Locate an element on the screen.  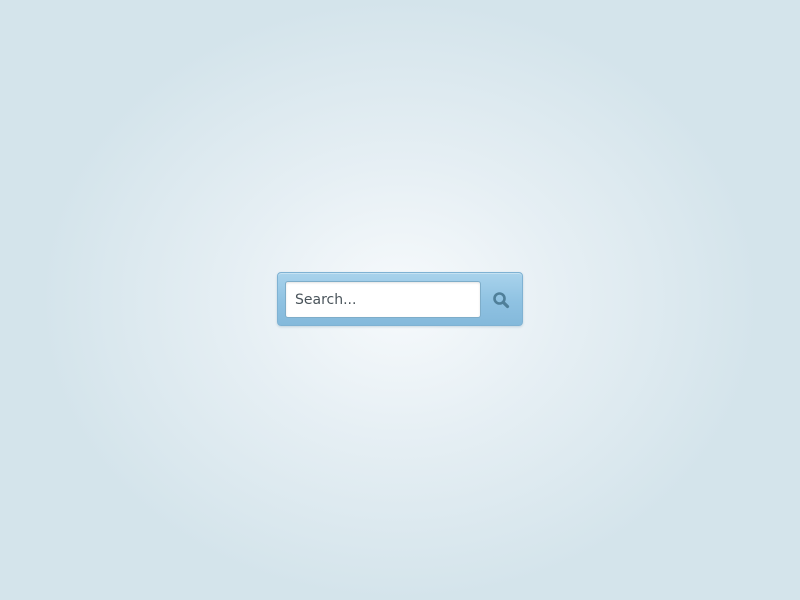
search-icon is located at coordinates (501, 299).